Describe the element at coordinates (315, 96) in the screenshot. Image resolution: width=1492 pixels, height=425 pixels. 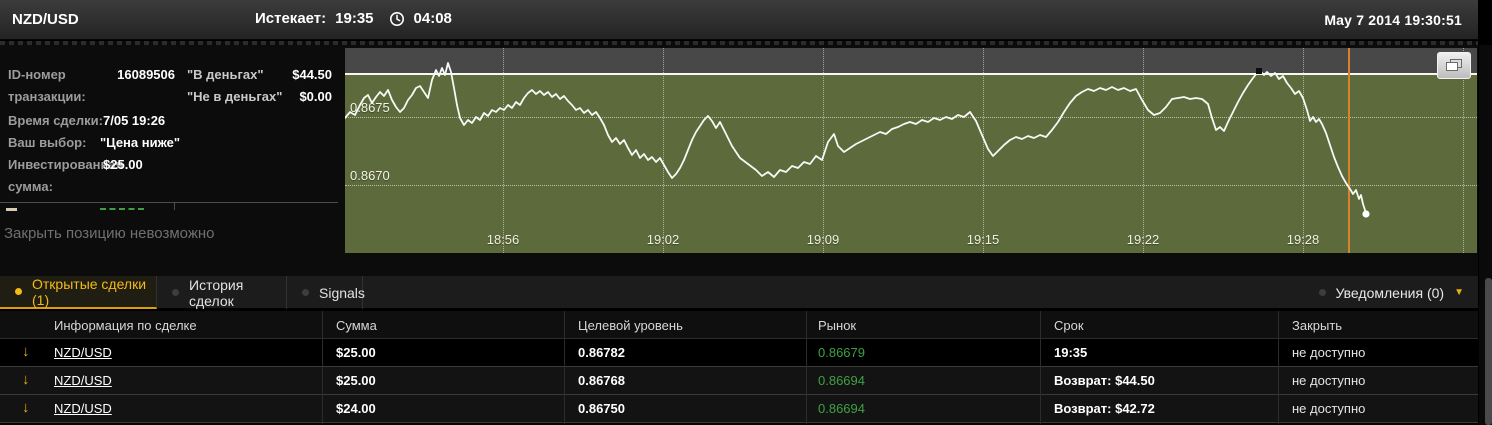
I see `out-money-value: $0.00` at that location.